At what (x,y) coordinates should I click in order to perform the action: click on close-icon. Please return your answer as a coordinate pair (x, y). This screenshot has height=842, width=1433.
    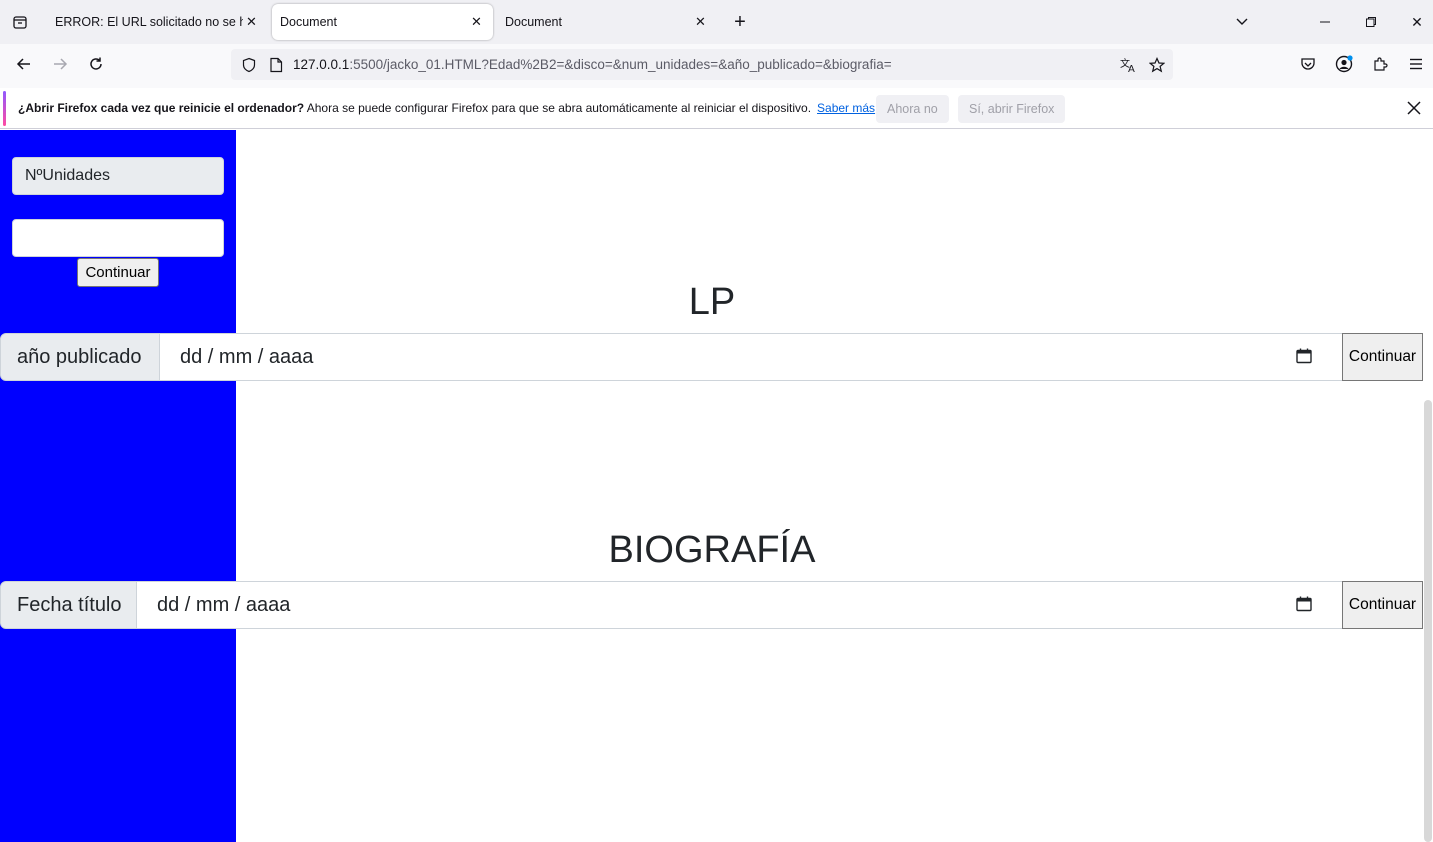
    Looking at the image, I should click on (1414, 108).